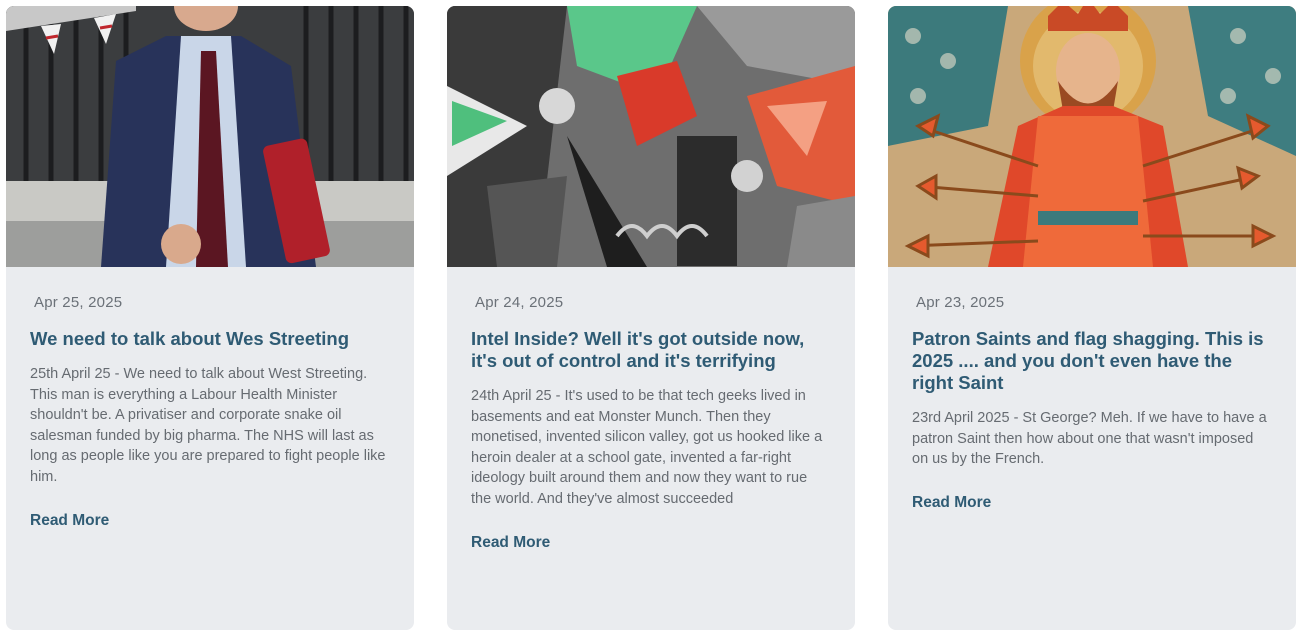  What do you see at coordinates (78, 302) in the screenshot?
I see `post-date: Apr 25, 2025` at bounding box center [78, 302].